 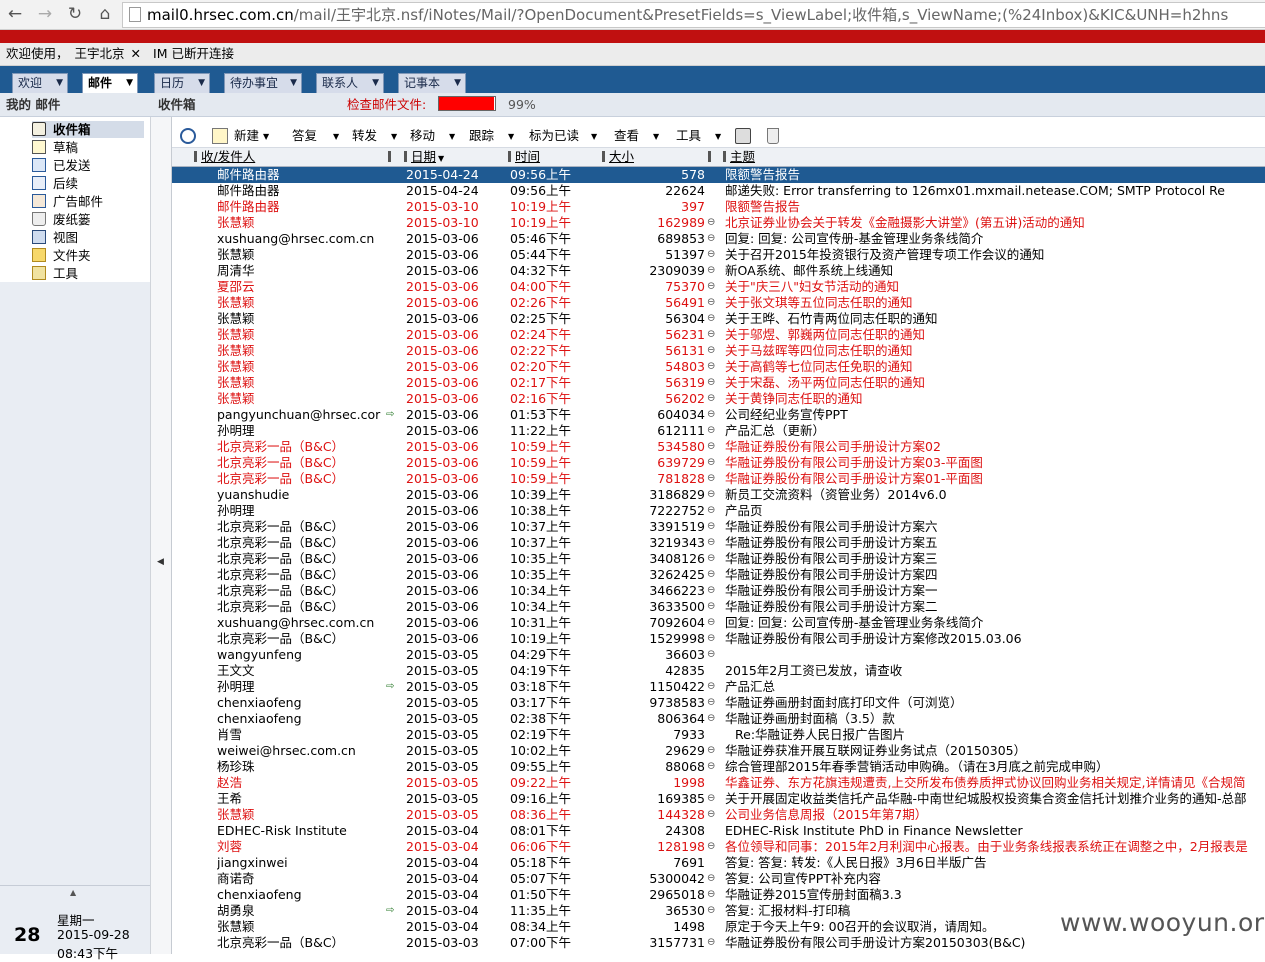 What do you see at coordinates (350, 83) in the screenshot?
I see `tab-contacts: 联系人 ▼` at bounding box center [350, 83].